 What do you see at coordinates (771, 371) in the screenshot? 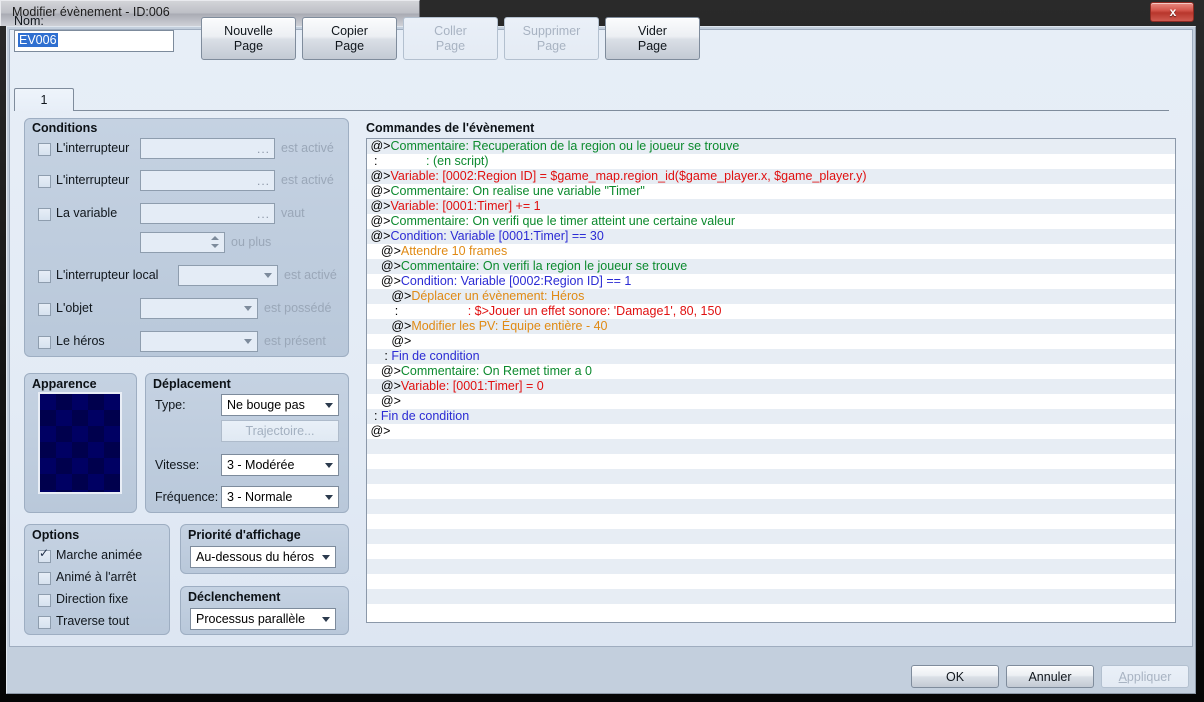
I see `command-row: @>Commentaire: On Remet timer a 0` at bounding box center [771, 371].